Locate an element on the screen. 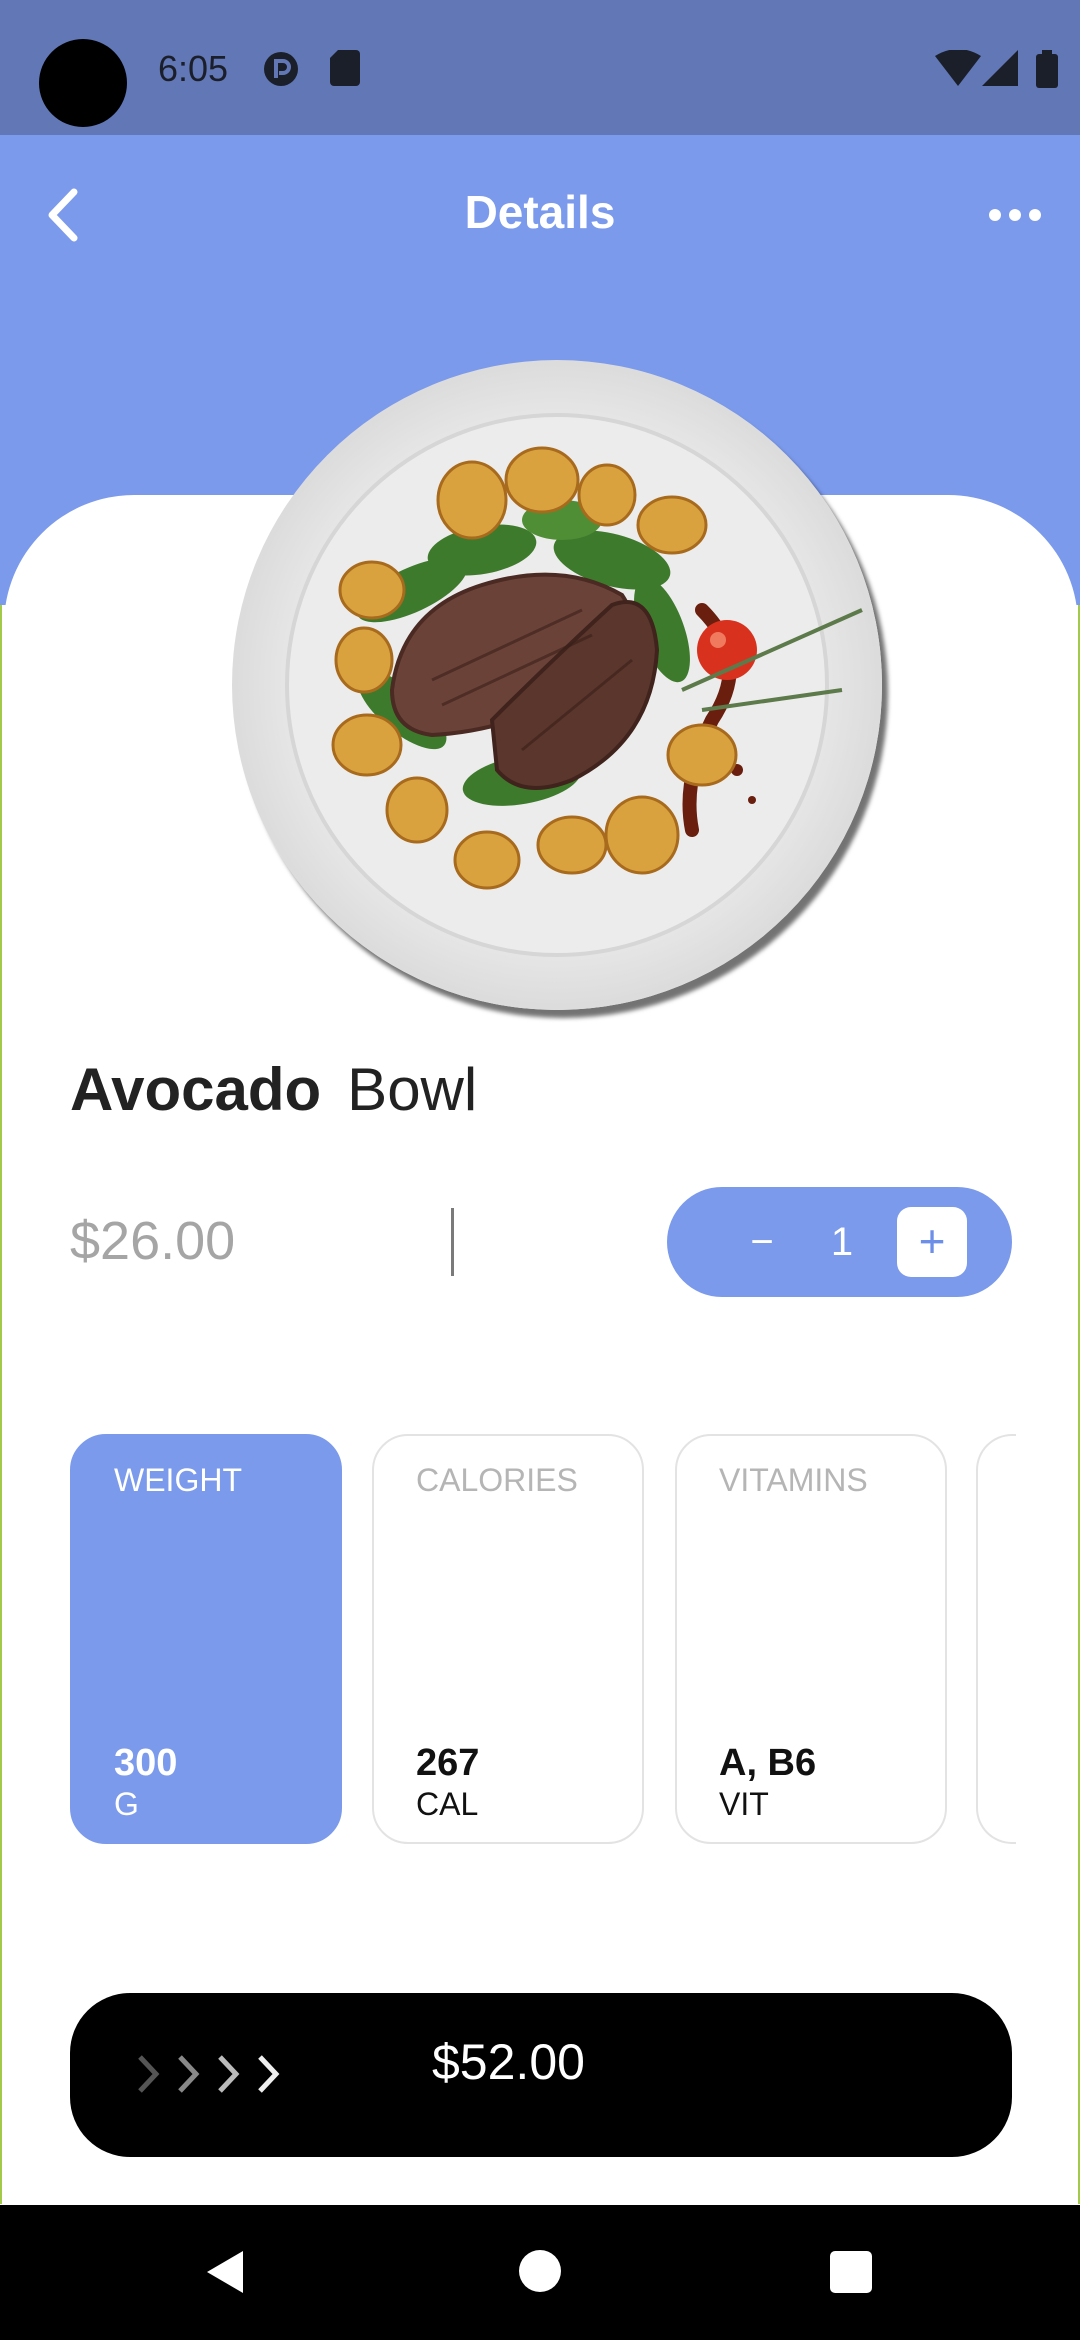 This screenshot has width=1080, height=2340. quantity-stepper: − 1 + is located at coordinates (839, 1242).